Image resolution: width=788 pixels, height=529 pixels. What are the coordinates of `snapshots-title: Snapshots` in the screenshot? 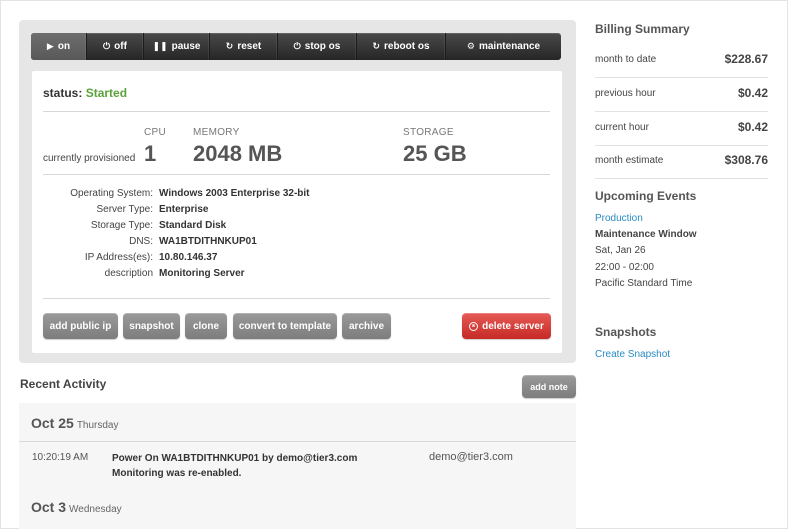 It's located at (626, 332).